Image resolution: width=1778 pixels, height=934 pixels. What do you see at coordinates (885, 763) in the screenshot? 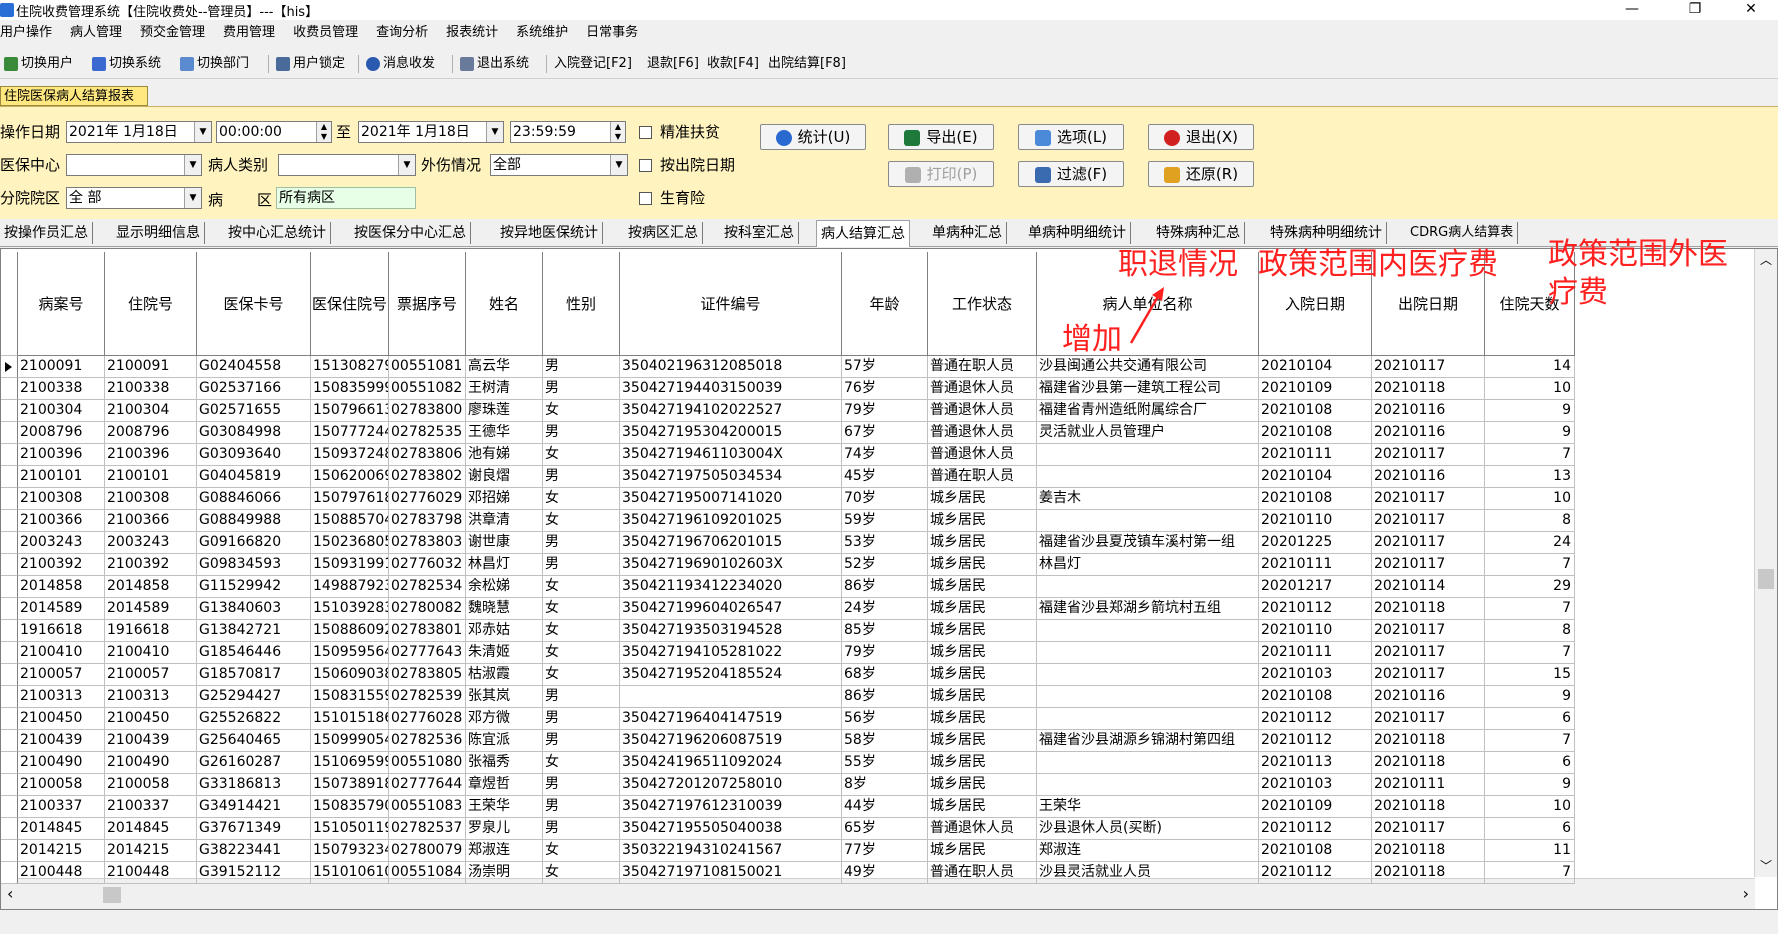
I see `table-cell: 55岁` at bounding box center [885, 763].